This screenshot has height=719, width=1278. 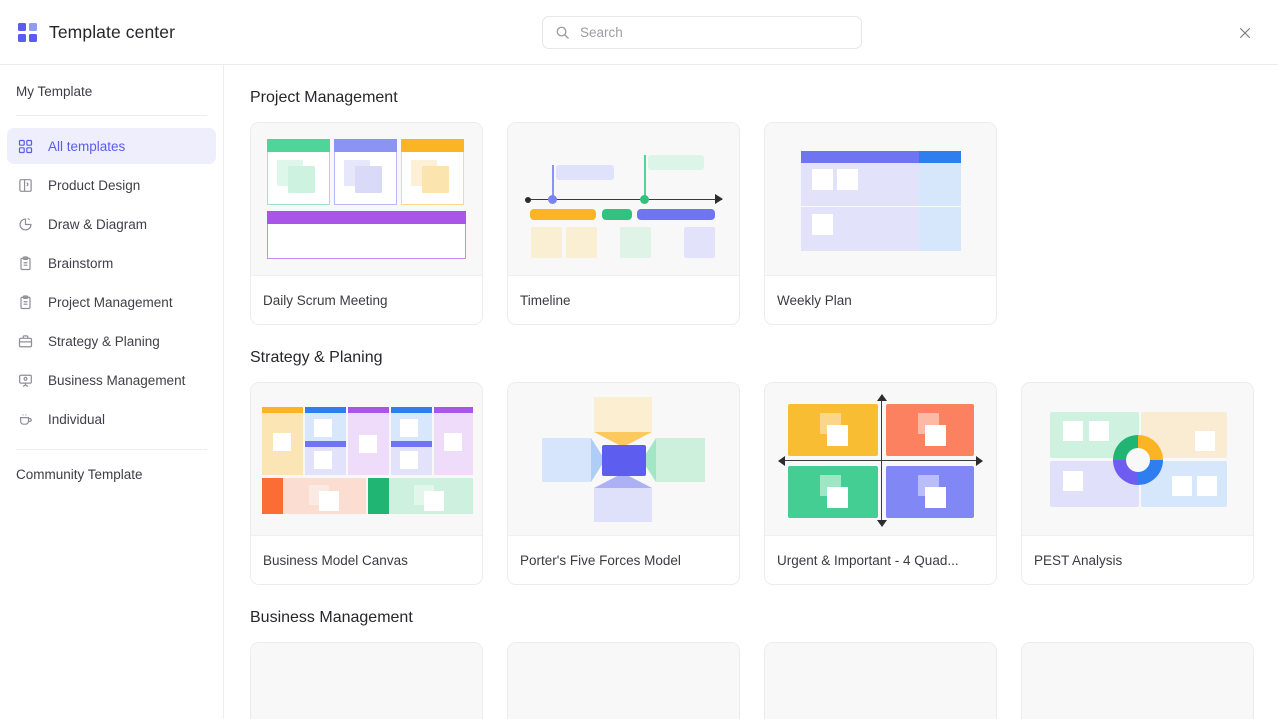 I want to click on section-title-business-management: Business Management, so click(x=331, y=617).